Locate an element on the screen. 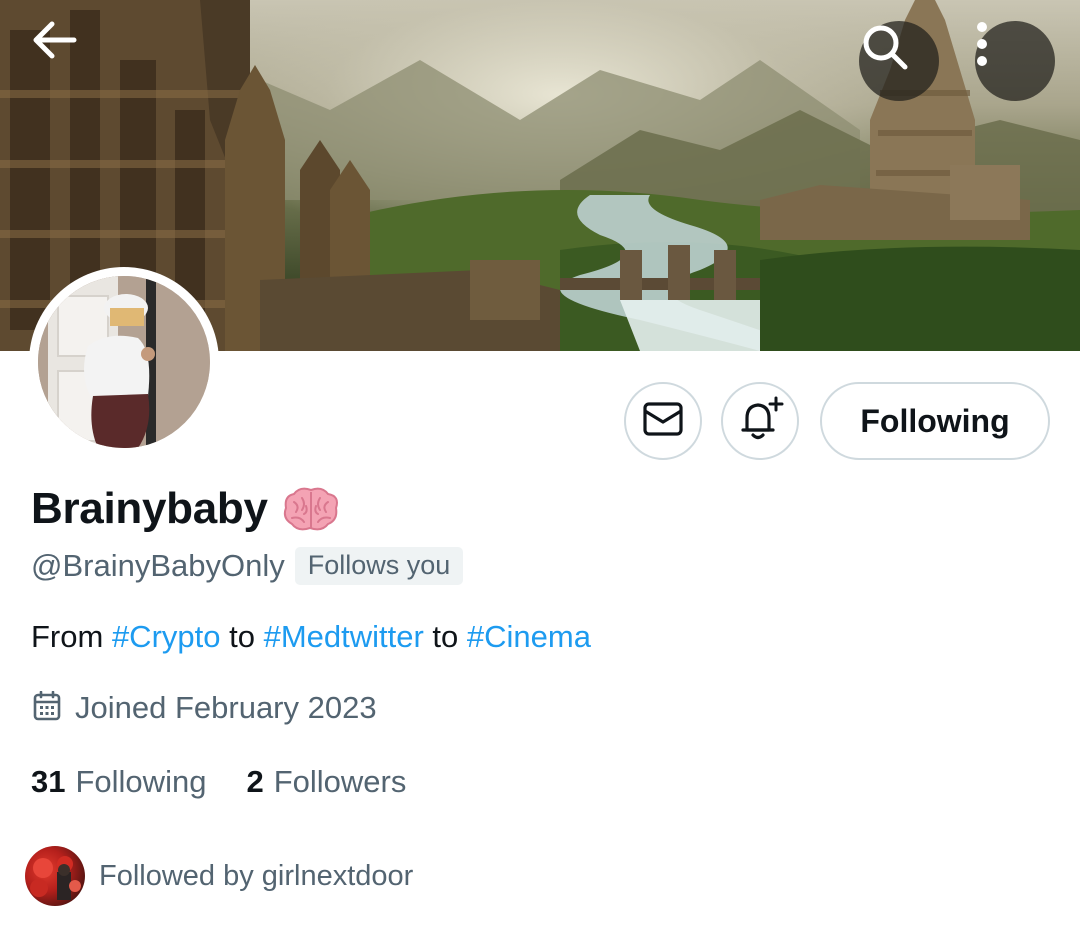  notifications-button is located at coordinates (760, 421).